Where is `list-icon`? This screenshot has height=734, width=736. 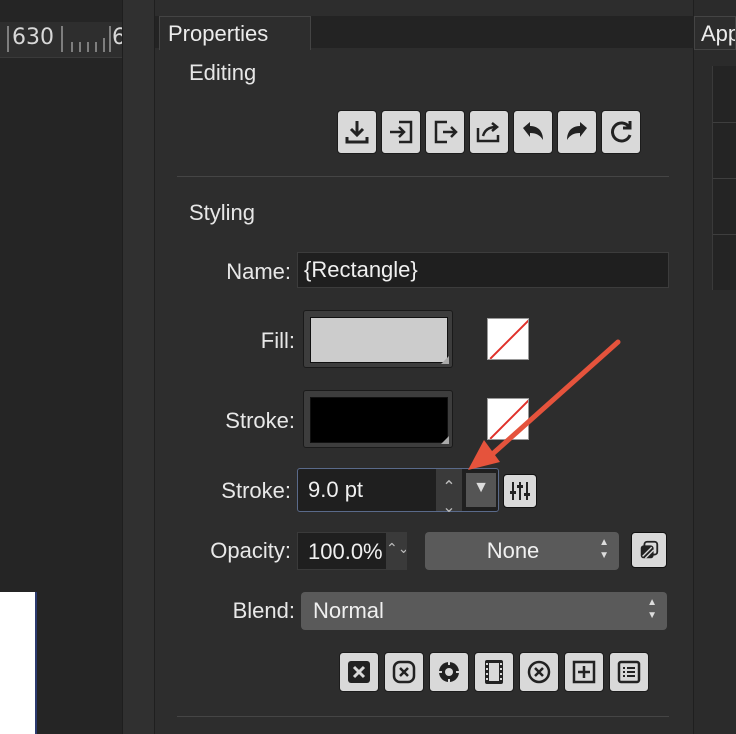
list-icon is located at coordinates (629, 672).